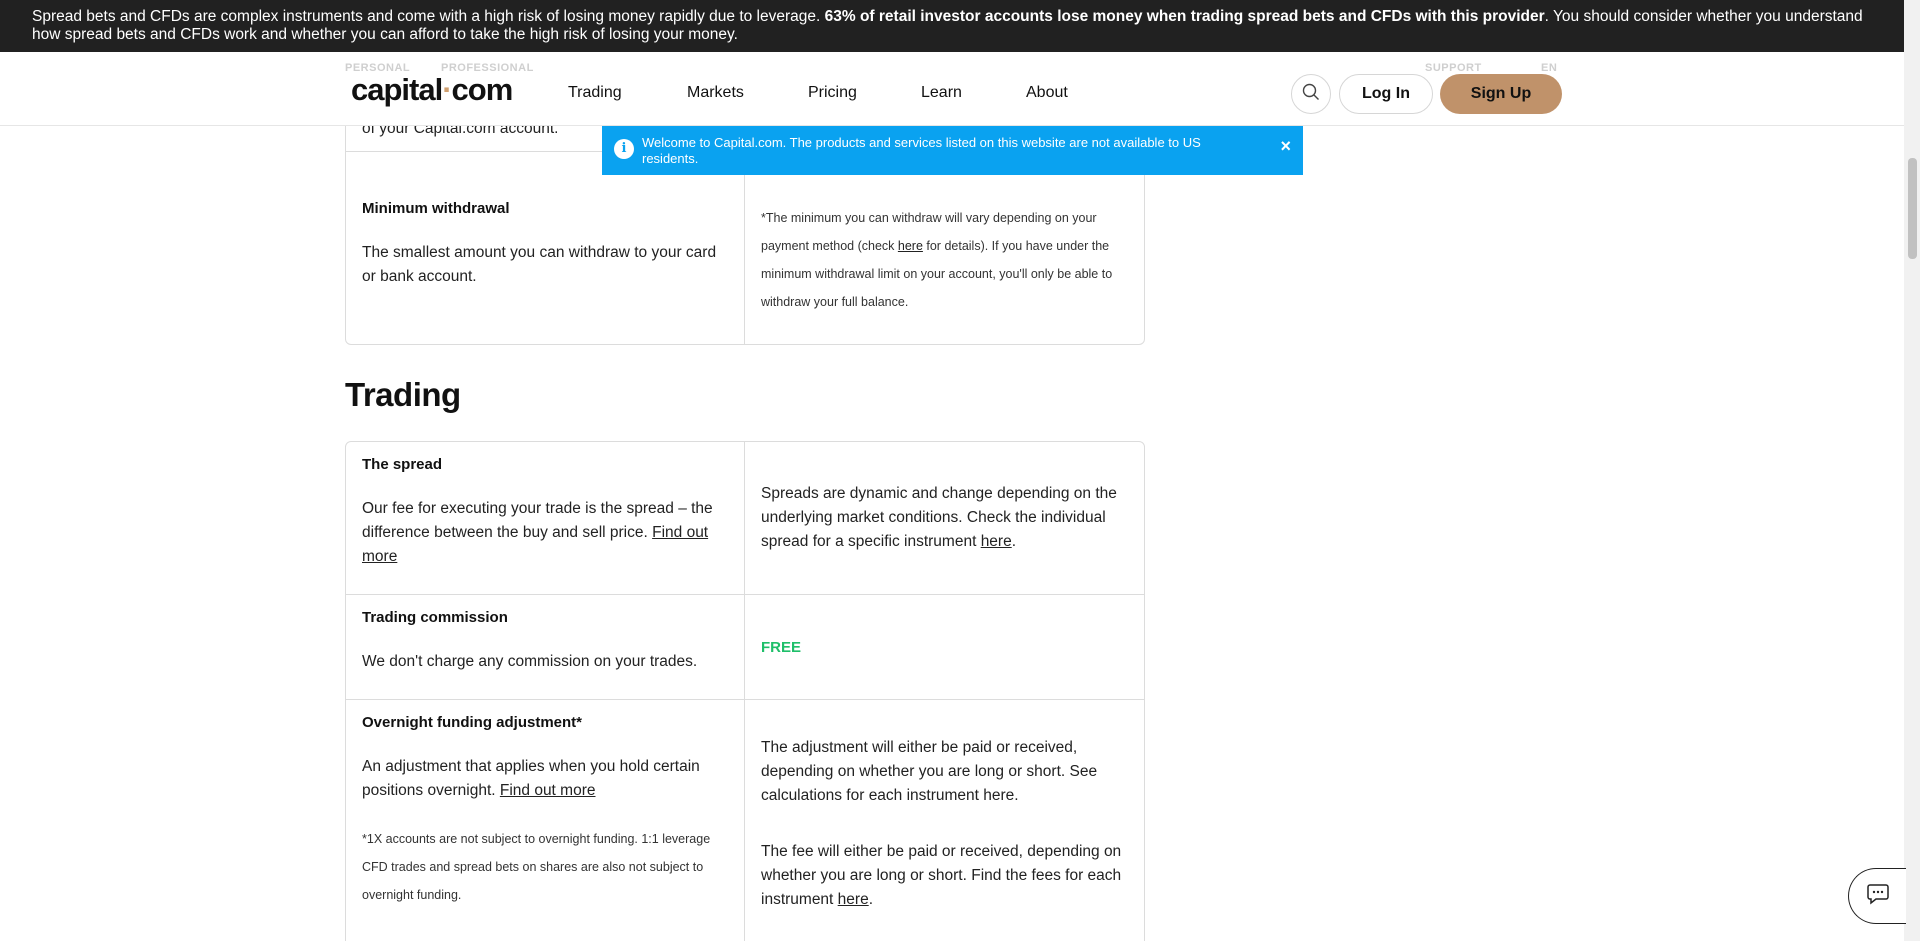 This screenshot has width=1920, height=941. I want to click on nav-about: About, so click(1047, 93).